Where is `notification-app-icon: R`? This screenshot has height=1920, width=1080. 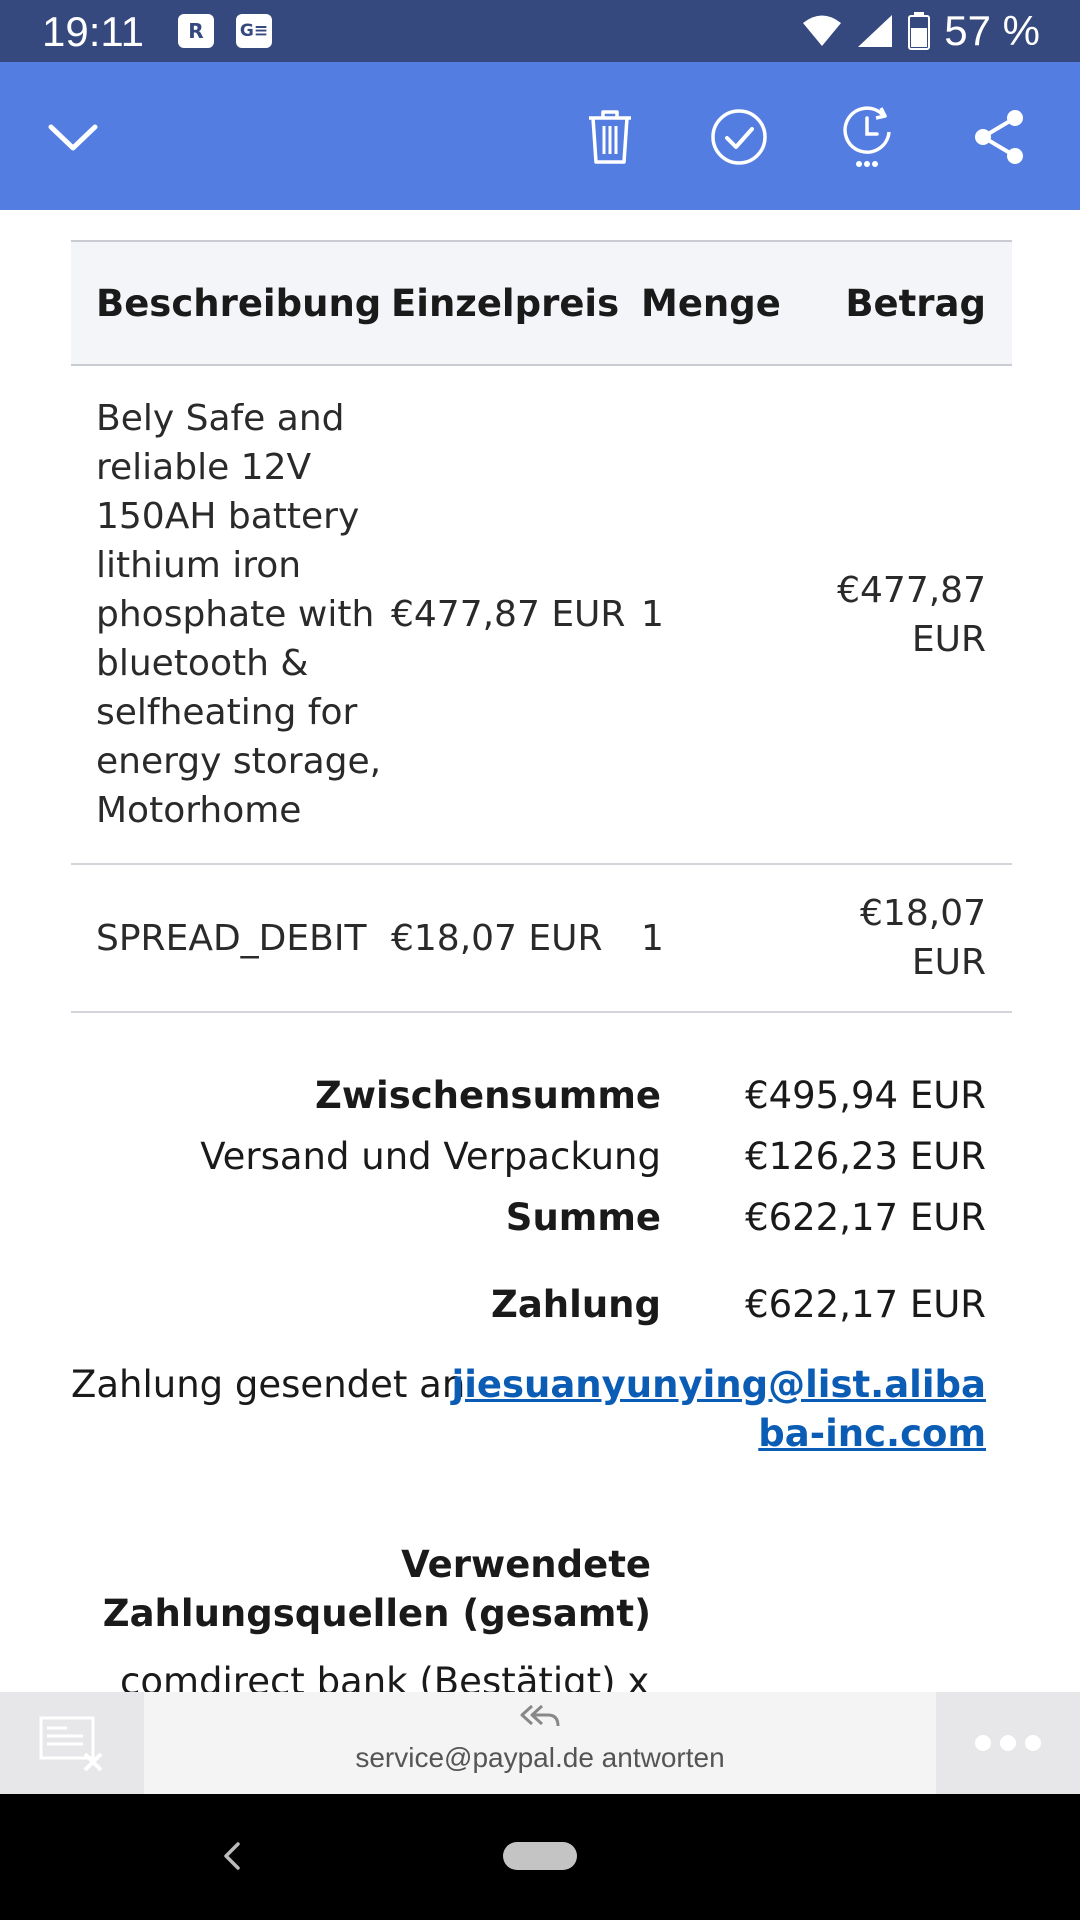
notification-app-icon: R is located at coordinates (196, 31).